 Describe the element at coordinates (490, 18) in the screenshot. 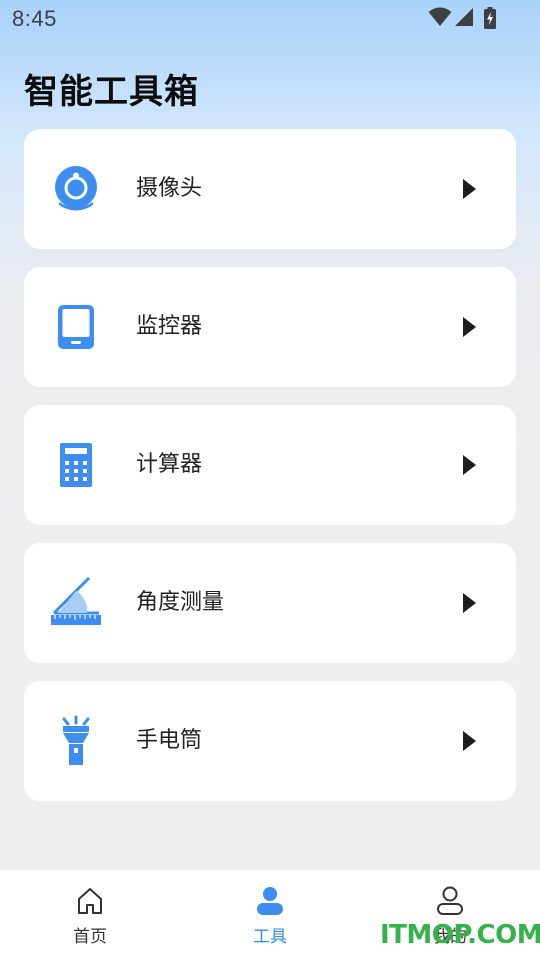

I see `battery-charging-icon` at that location.